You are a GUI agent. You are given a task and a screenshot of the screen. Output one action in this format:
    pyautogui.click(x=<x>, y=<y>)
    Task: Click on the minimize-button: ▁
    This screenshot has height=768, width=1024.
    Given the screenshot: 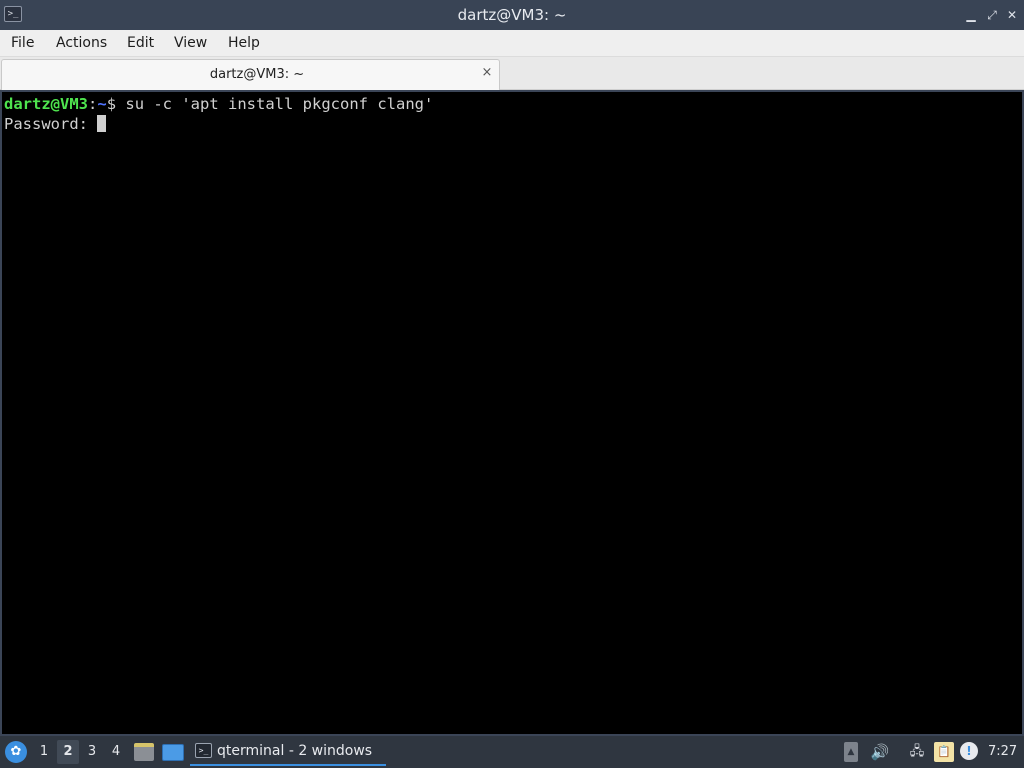 What is the action you would take?
    pyautogui.click(x=971, y=15)
    